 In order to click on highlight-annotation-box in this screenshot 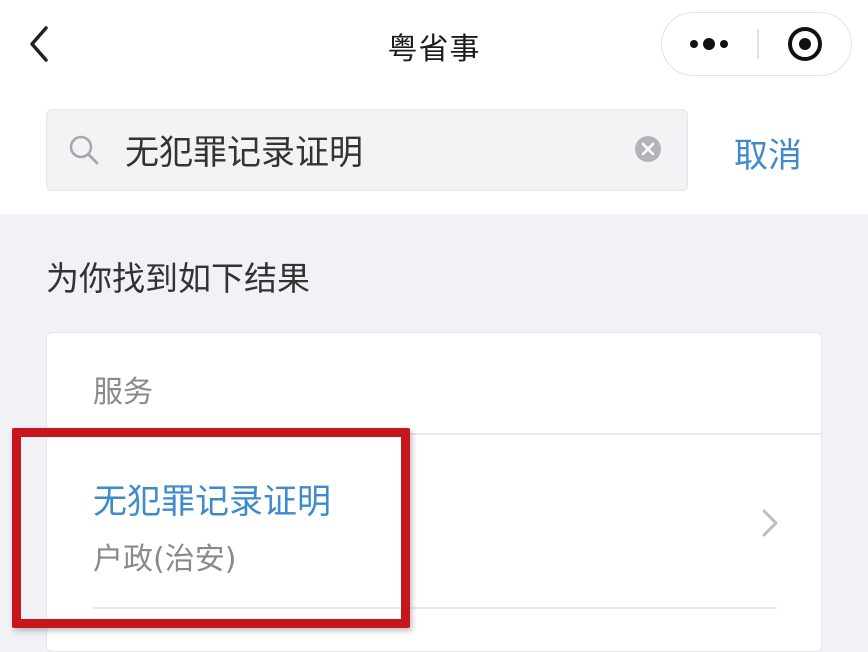, I will do `click(211, 528)`.